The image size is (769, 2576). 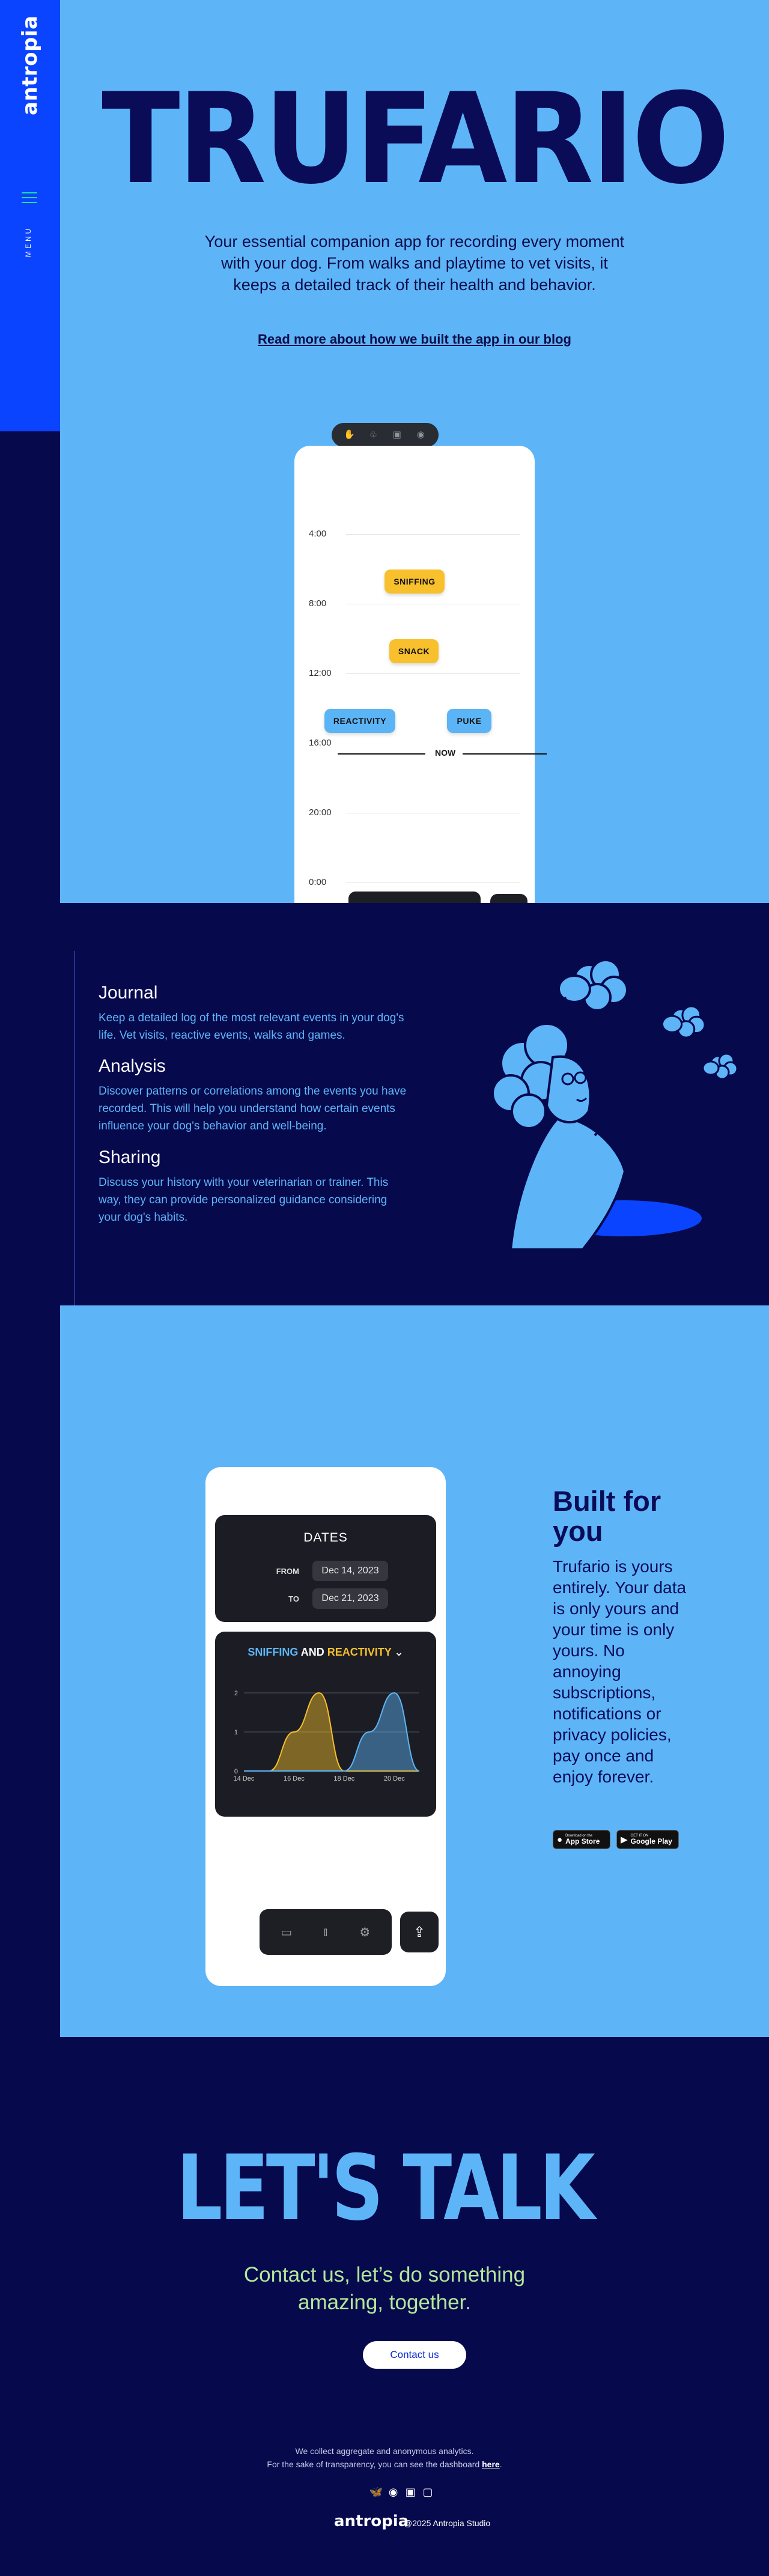 I want to click on copyright: @2025 Antropia Studio, so click(x=448, y=2523).